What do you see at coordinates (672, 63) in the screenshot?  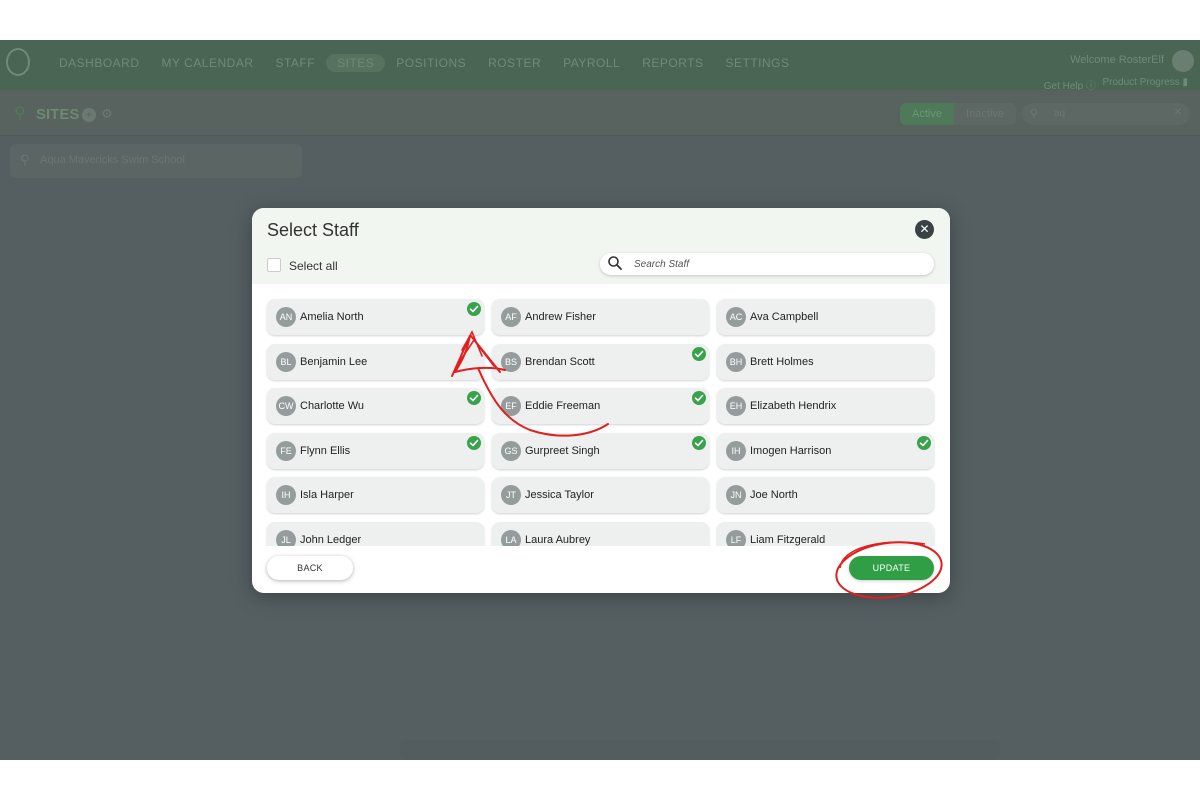 I see `nav-item-reports: REPORTS` at bounding box center [672, 63].